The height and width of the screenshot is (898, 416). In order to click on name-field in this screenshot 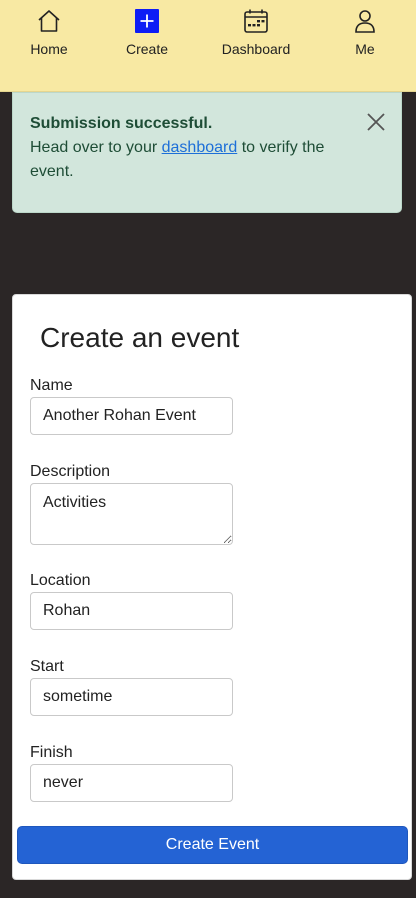, I will do `click(131, 416)`.